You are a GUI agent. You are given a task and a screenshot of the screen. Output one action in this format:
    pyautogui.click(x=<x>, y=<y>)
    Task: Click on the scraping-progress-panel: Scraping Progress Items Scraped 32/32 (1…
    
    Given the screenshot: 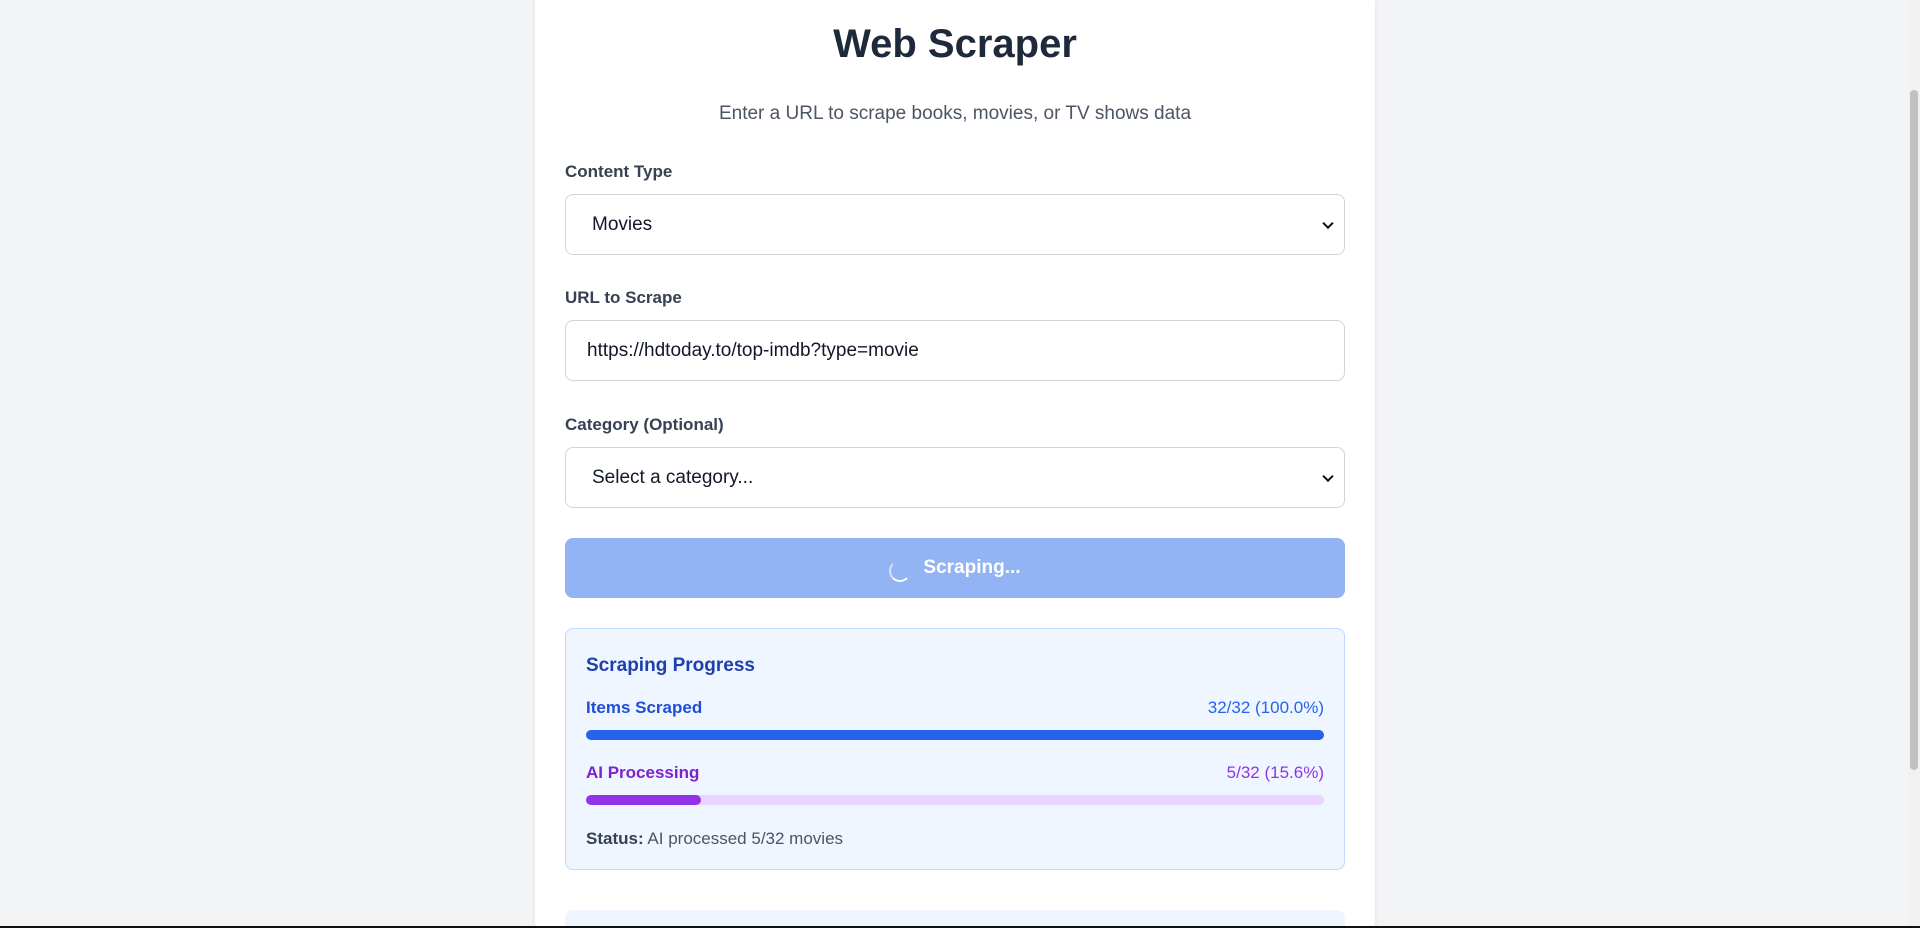 What is the action you would take?
    pyautogui.click(x=955, y=749)
    